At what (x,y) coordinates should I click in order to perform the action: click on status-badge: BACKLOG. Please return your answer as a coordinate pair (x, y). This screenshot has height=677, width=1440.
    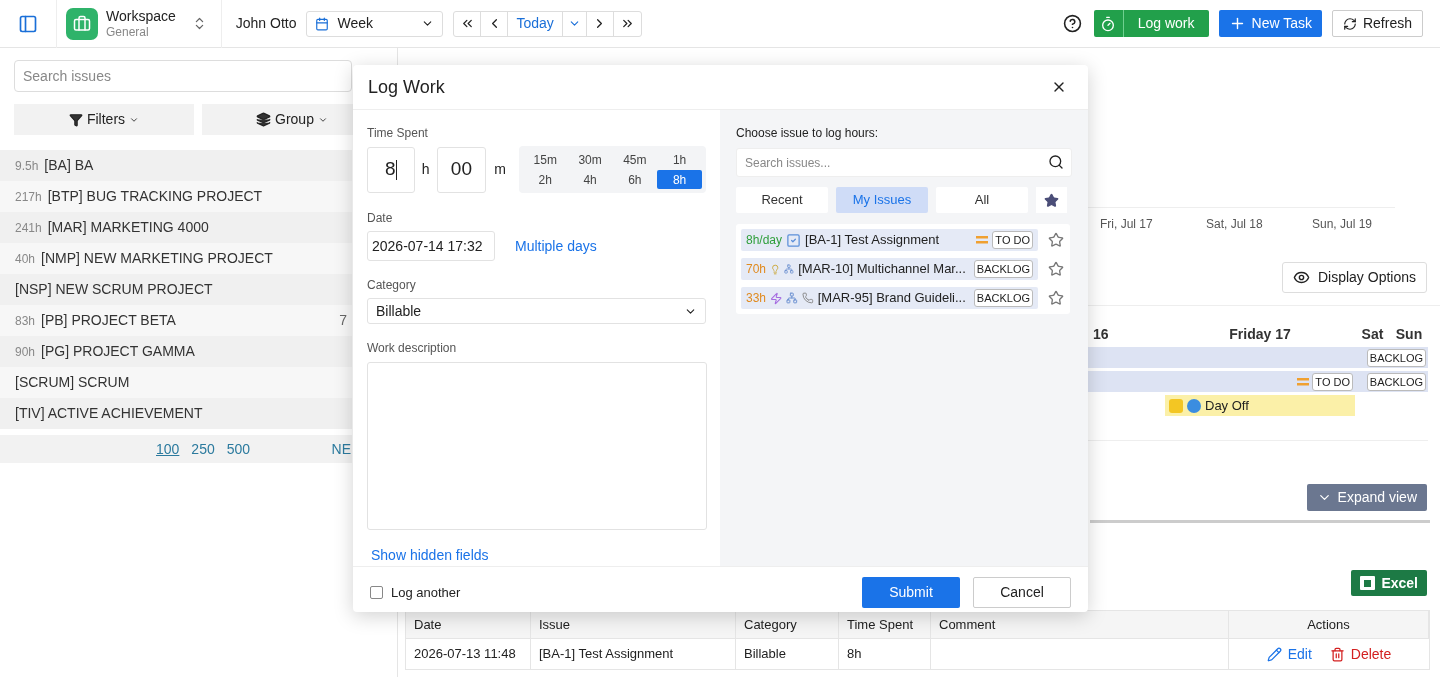
    Looking at the image, I should click on (1396, 357).